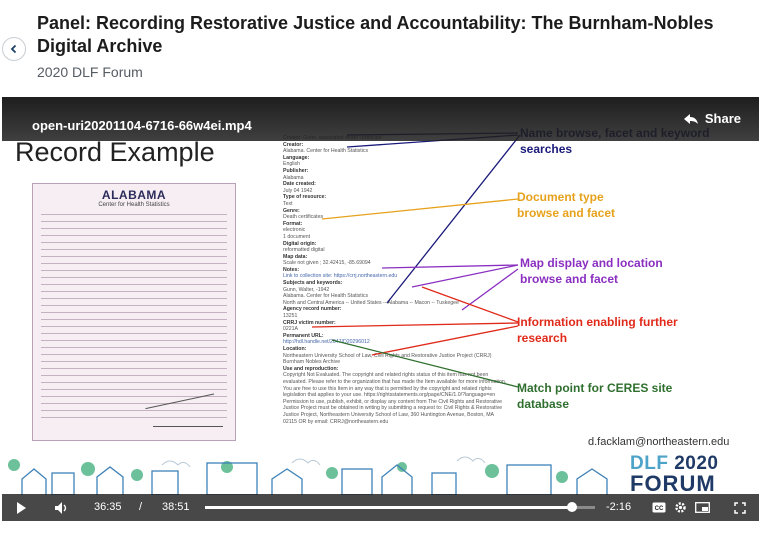 This screenshot has width=761, height=536. What do you see at coordinates (659, 442) in the screenshot?
I see `presenter-email: d.facklam@northeastern.edu` at bounding box center [659, 442].